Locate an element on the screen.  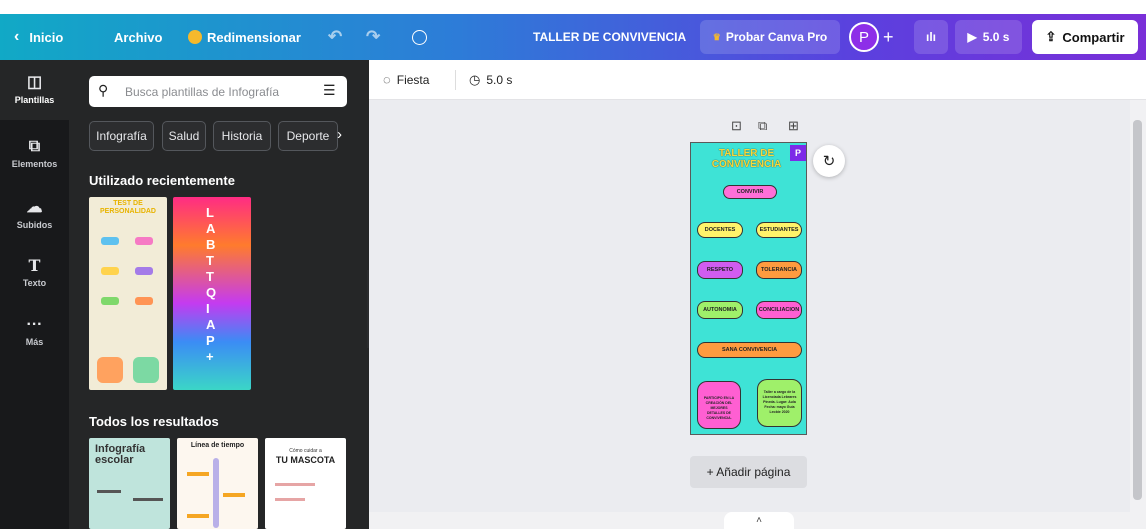
rail-templates: ◫ Plantillas is located at coordinates (34, 88).